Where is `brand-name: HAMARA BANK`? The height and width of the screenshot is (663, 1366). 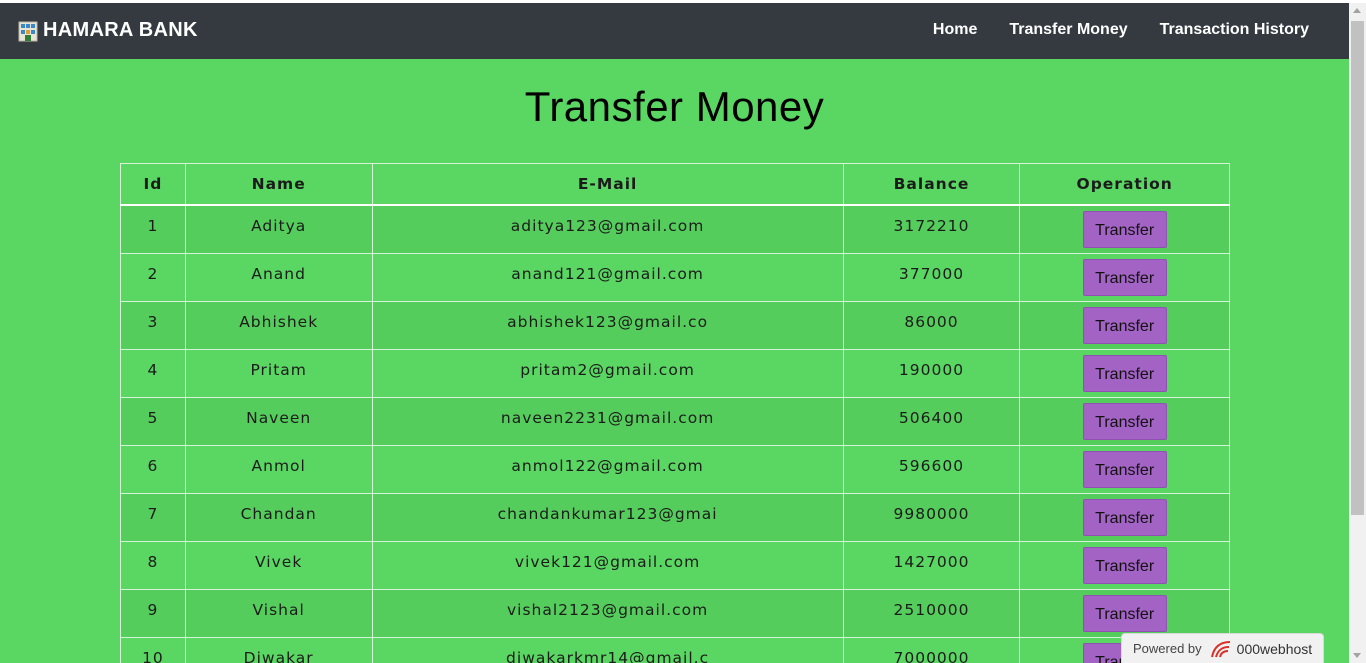
brand-name: HAMARA BANK is located at coordinates (120, 30).